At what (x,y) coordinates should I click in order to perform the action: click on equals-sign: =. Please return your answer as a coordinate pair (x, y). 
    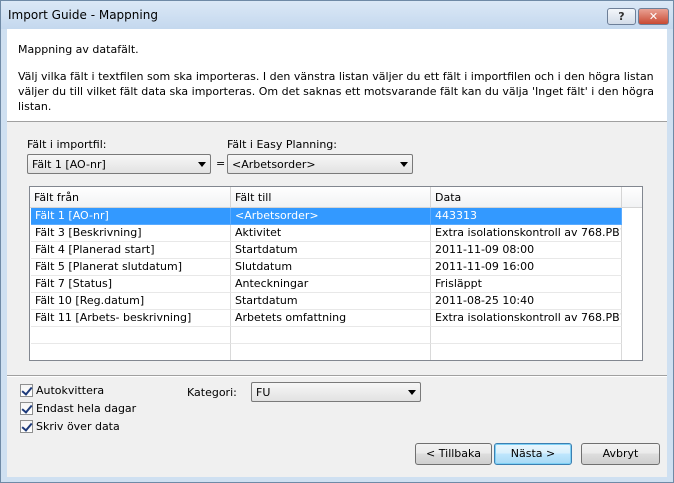
    Looking at the image, I should click on (221, 163).